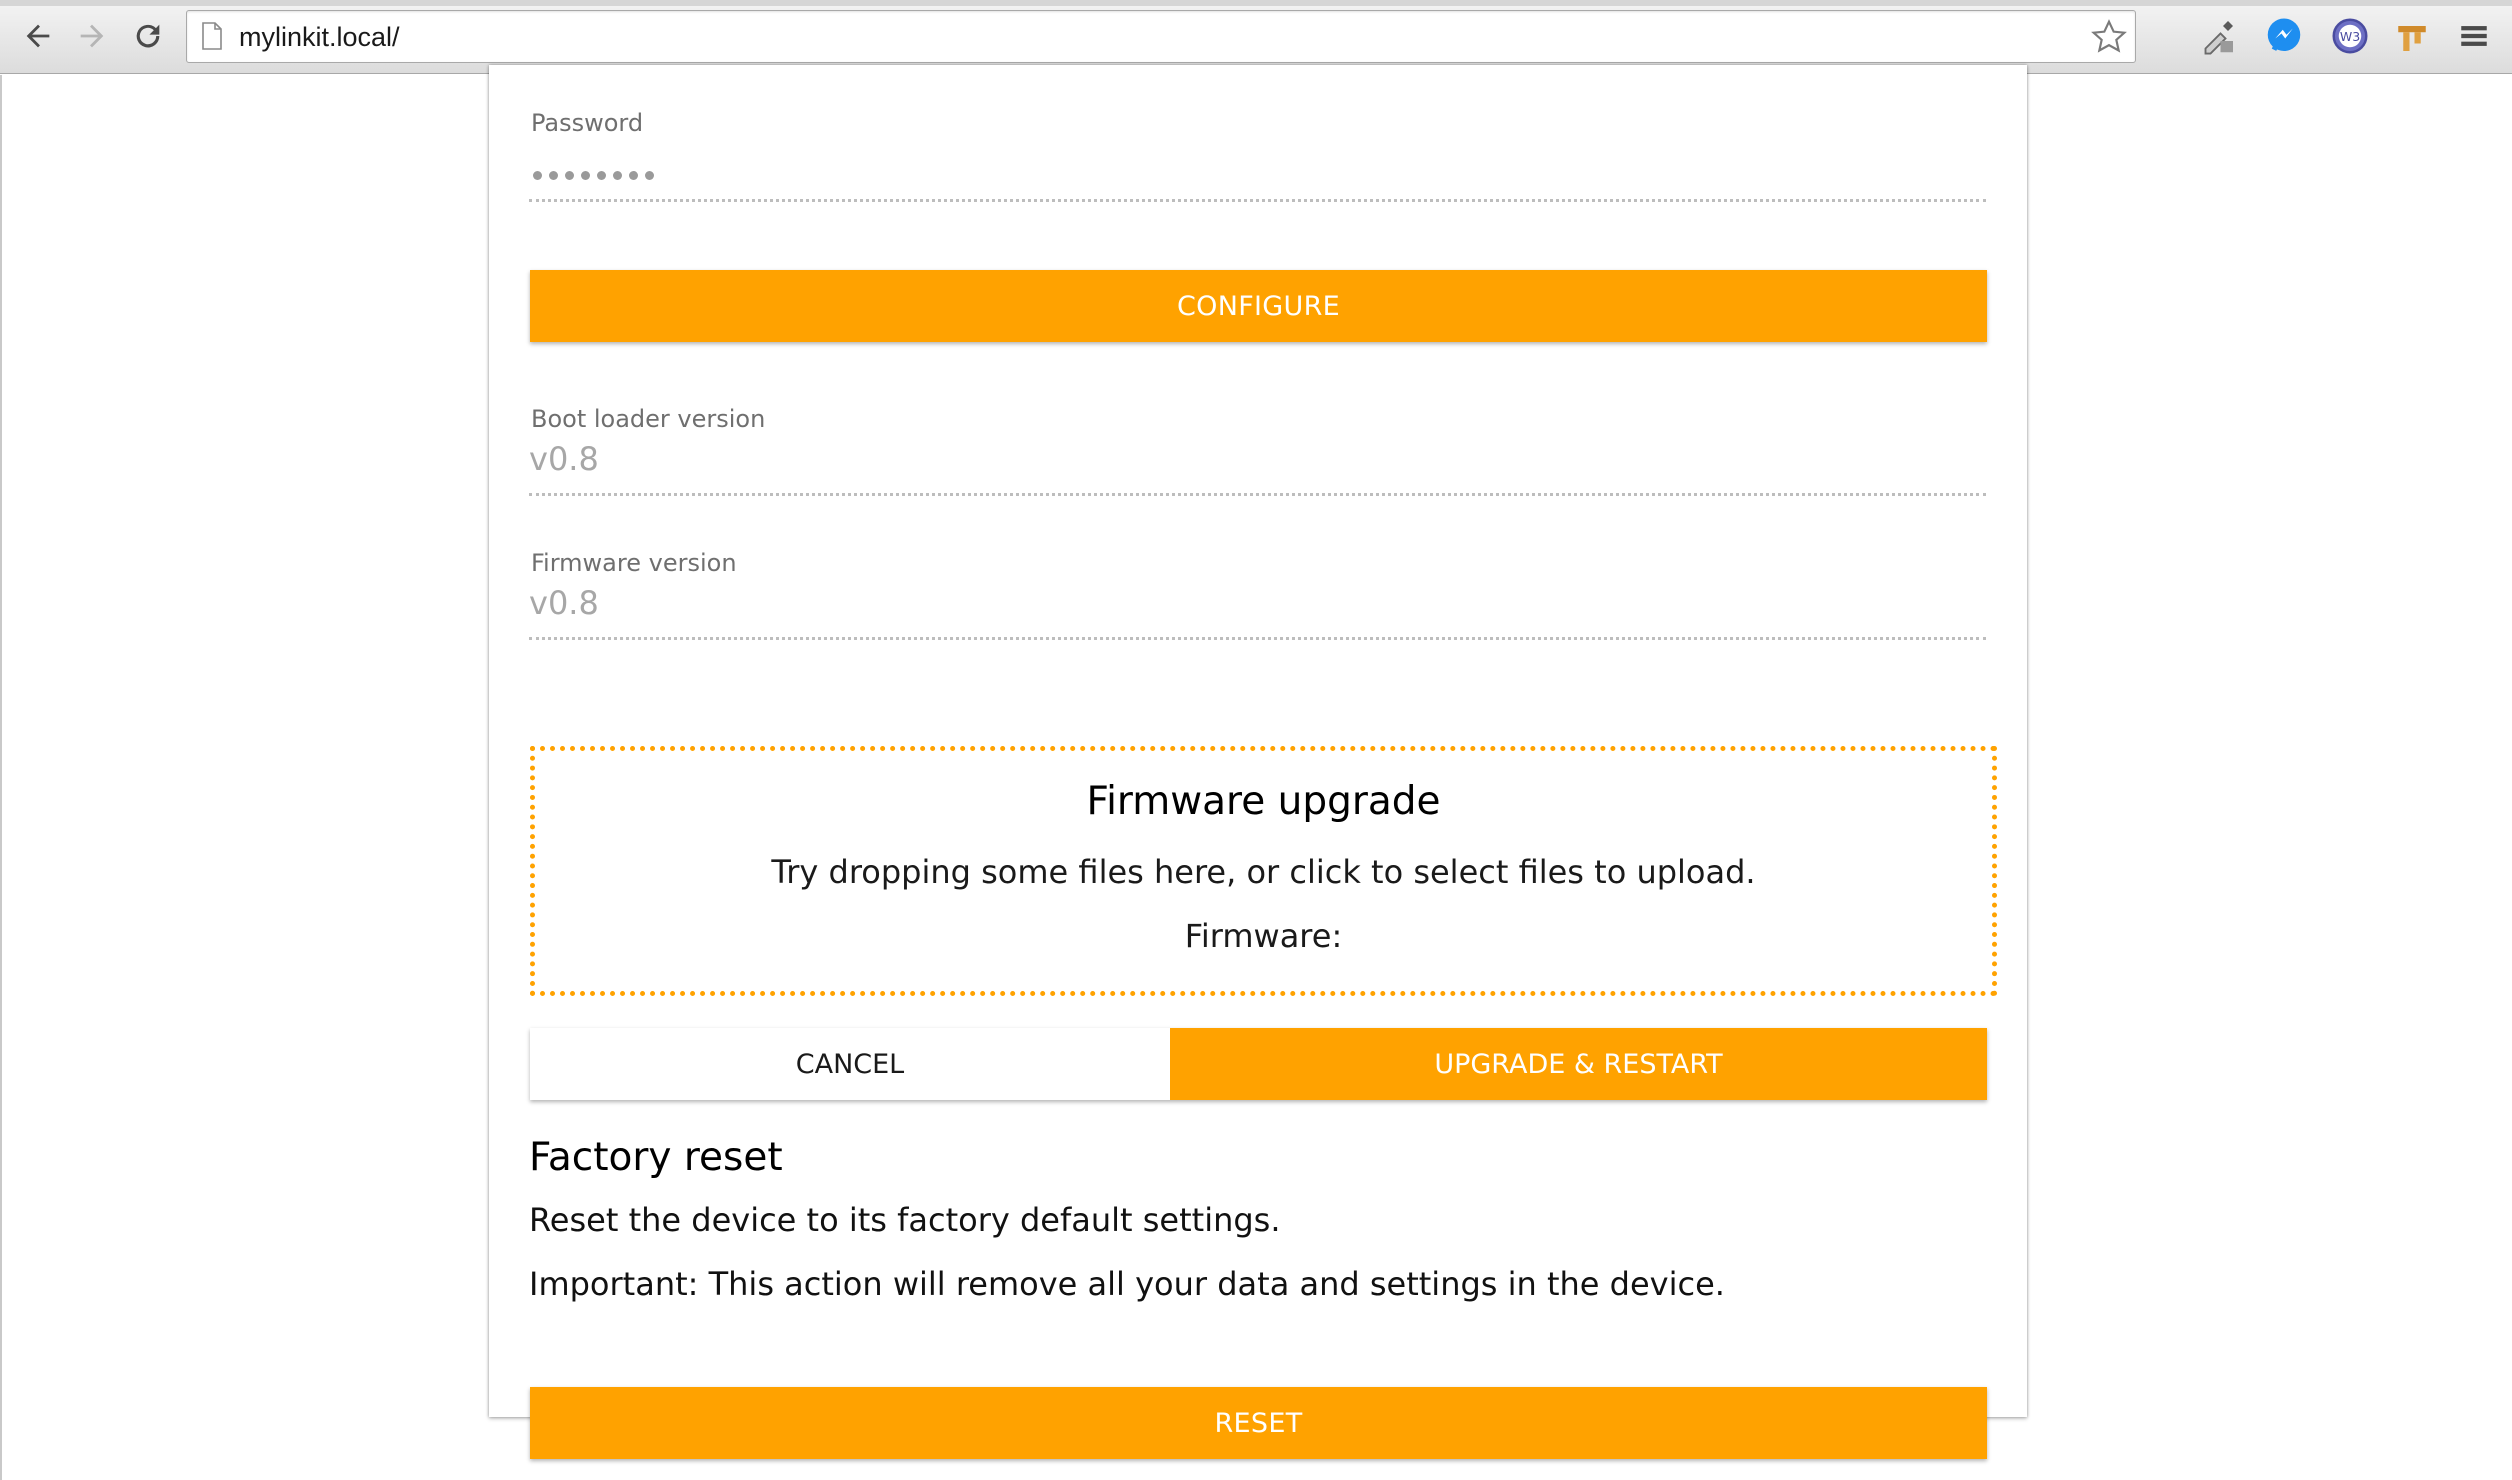 The width and height of the screenshot is (2512, 1480). What do you see at coordinates (587, 123) in the screenshot?
I see `password-label: Password` at bounding box center [587, 123].